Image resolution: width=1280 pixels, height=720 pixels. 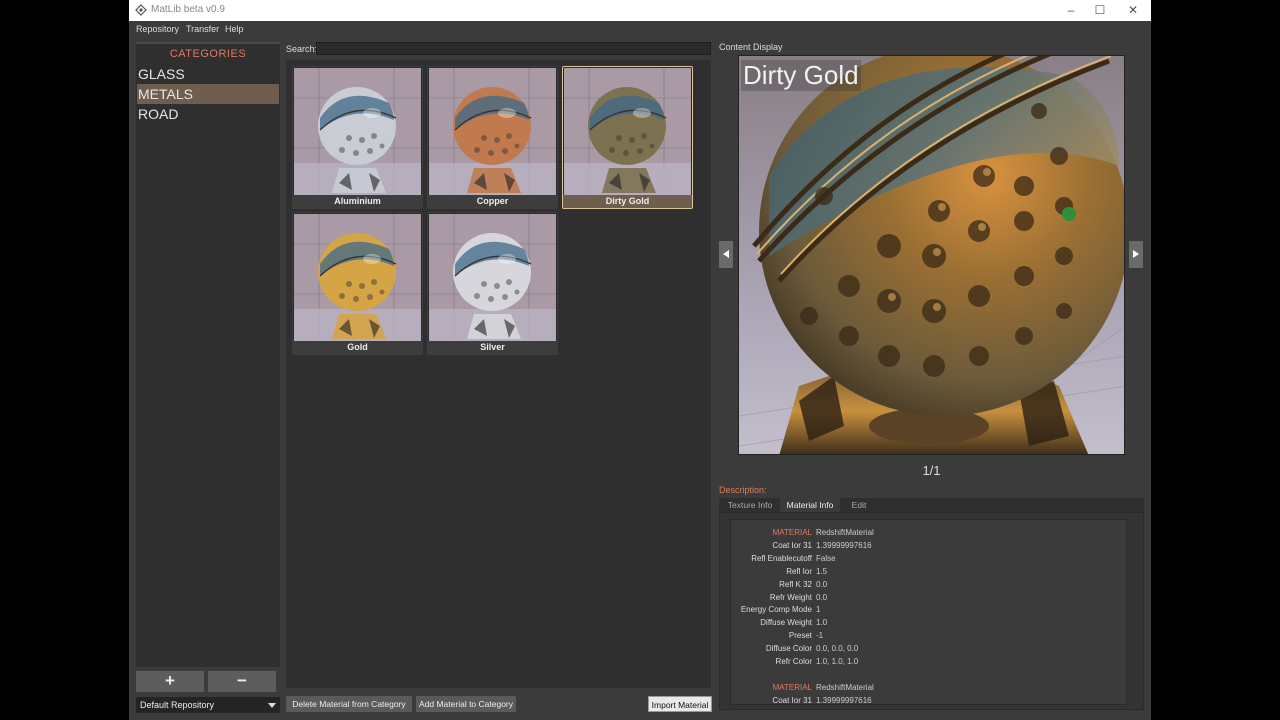 I want to click on menu-help: Help, so click(x=234, y=29).